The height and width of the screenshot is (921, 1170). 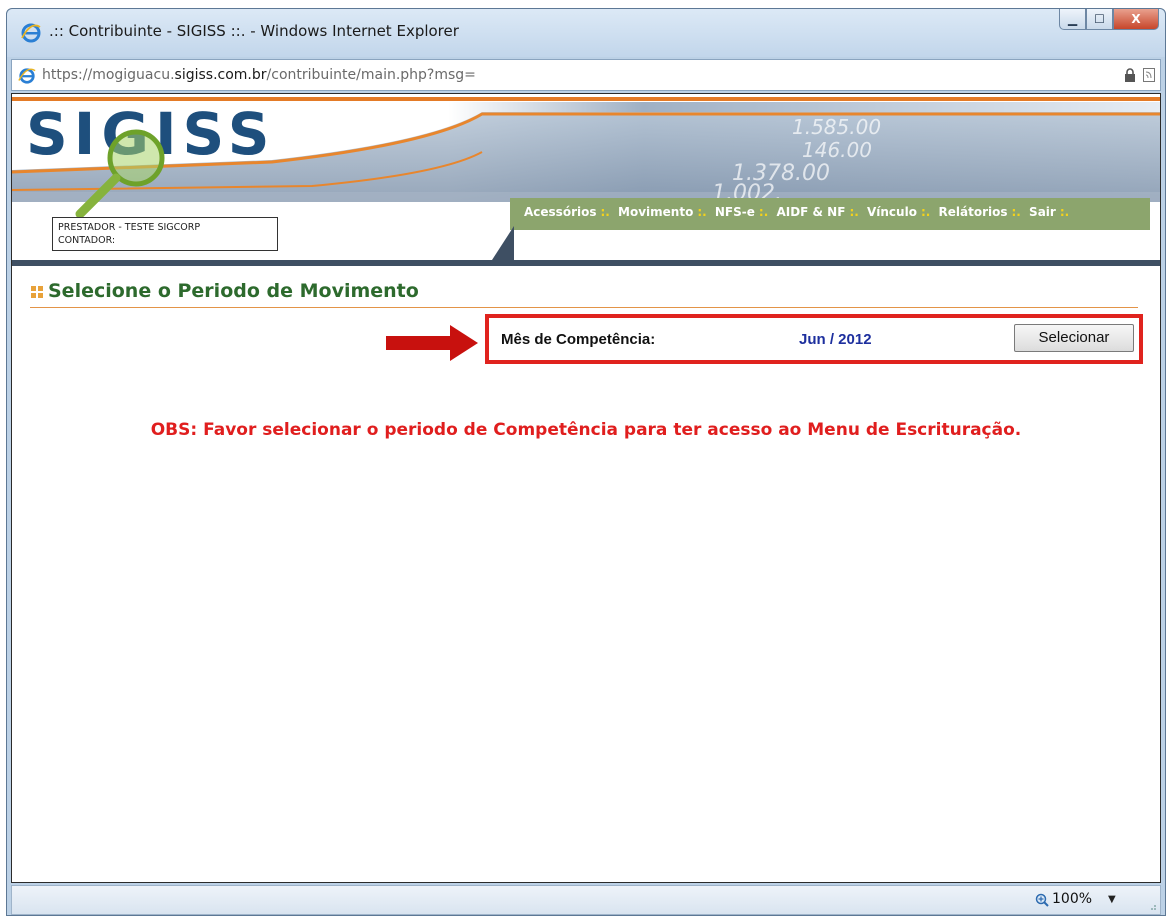 What do you see at coordinates (892, 212) in the screenshot?
I see `menu-item-vinculo: Vínculo` at bounding box center [892, 212].